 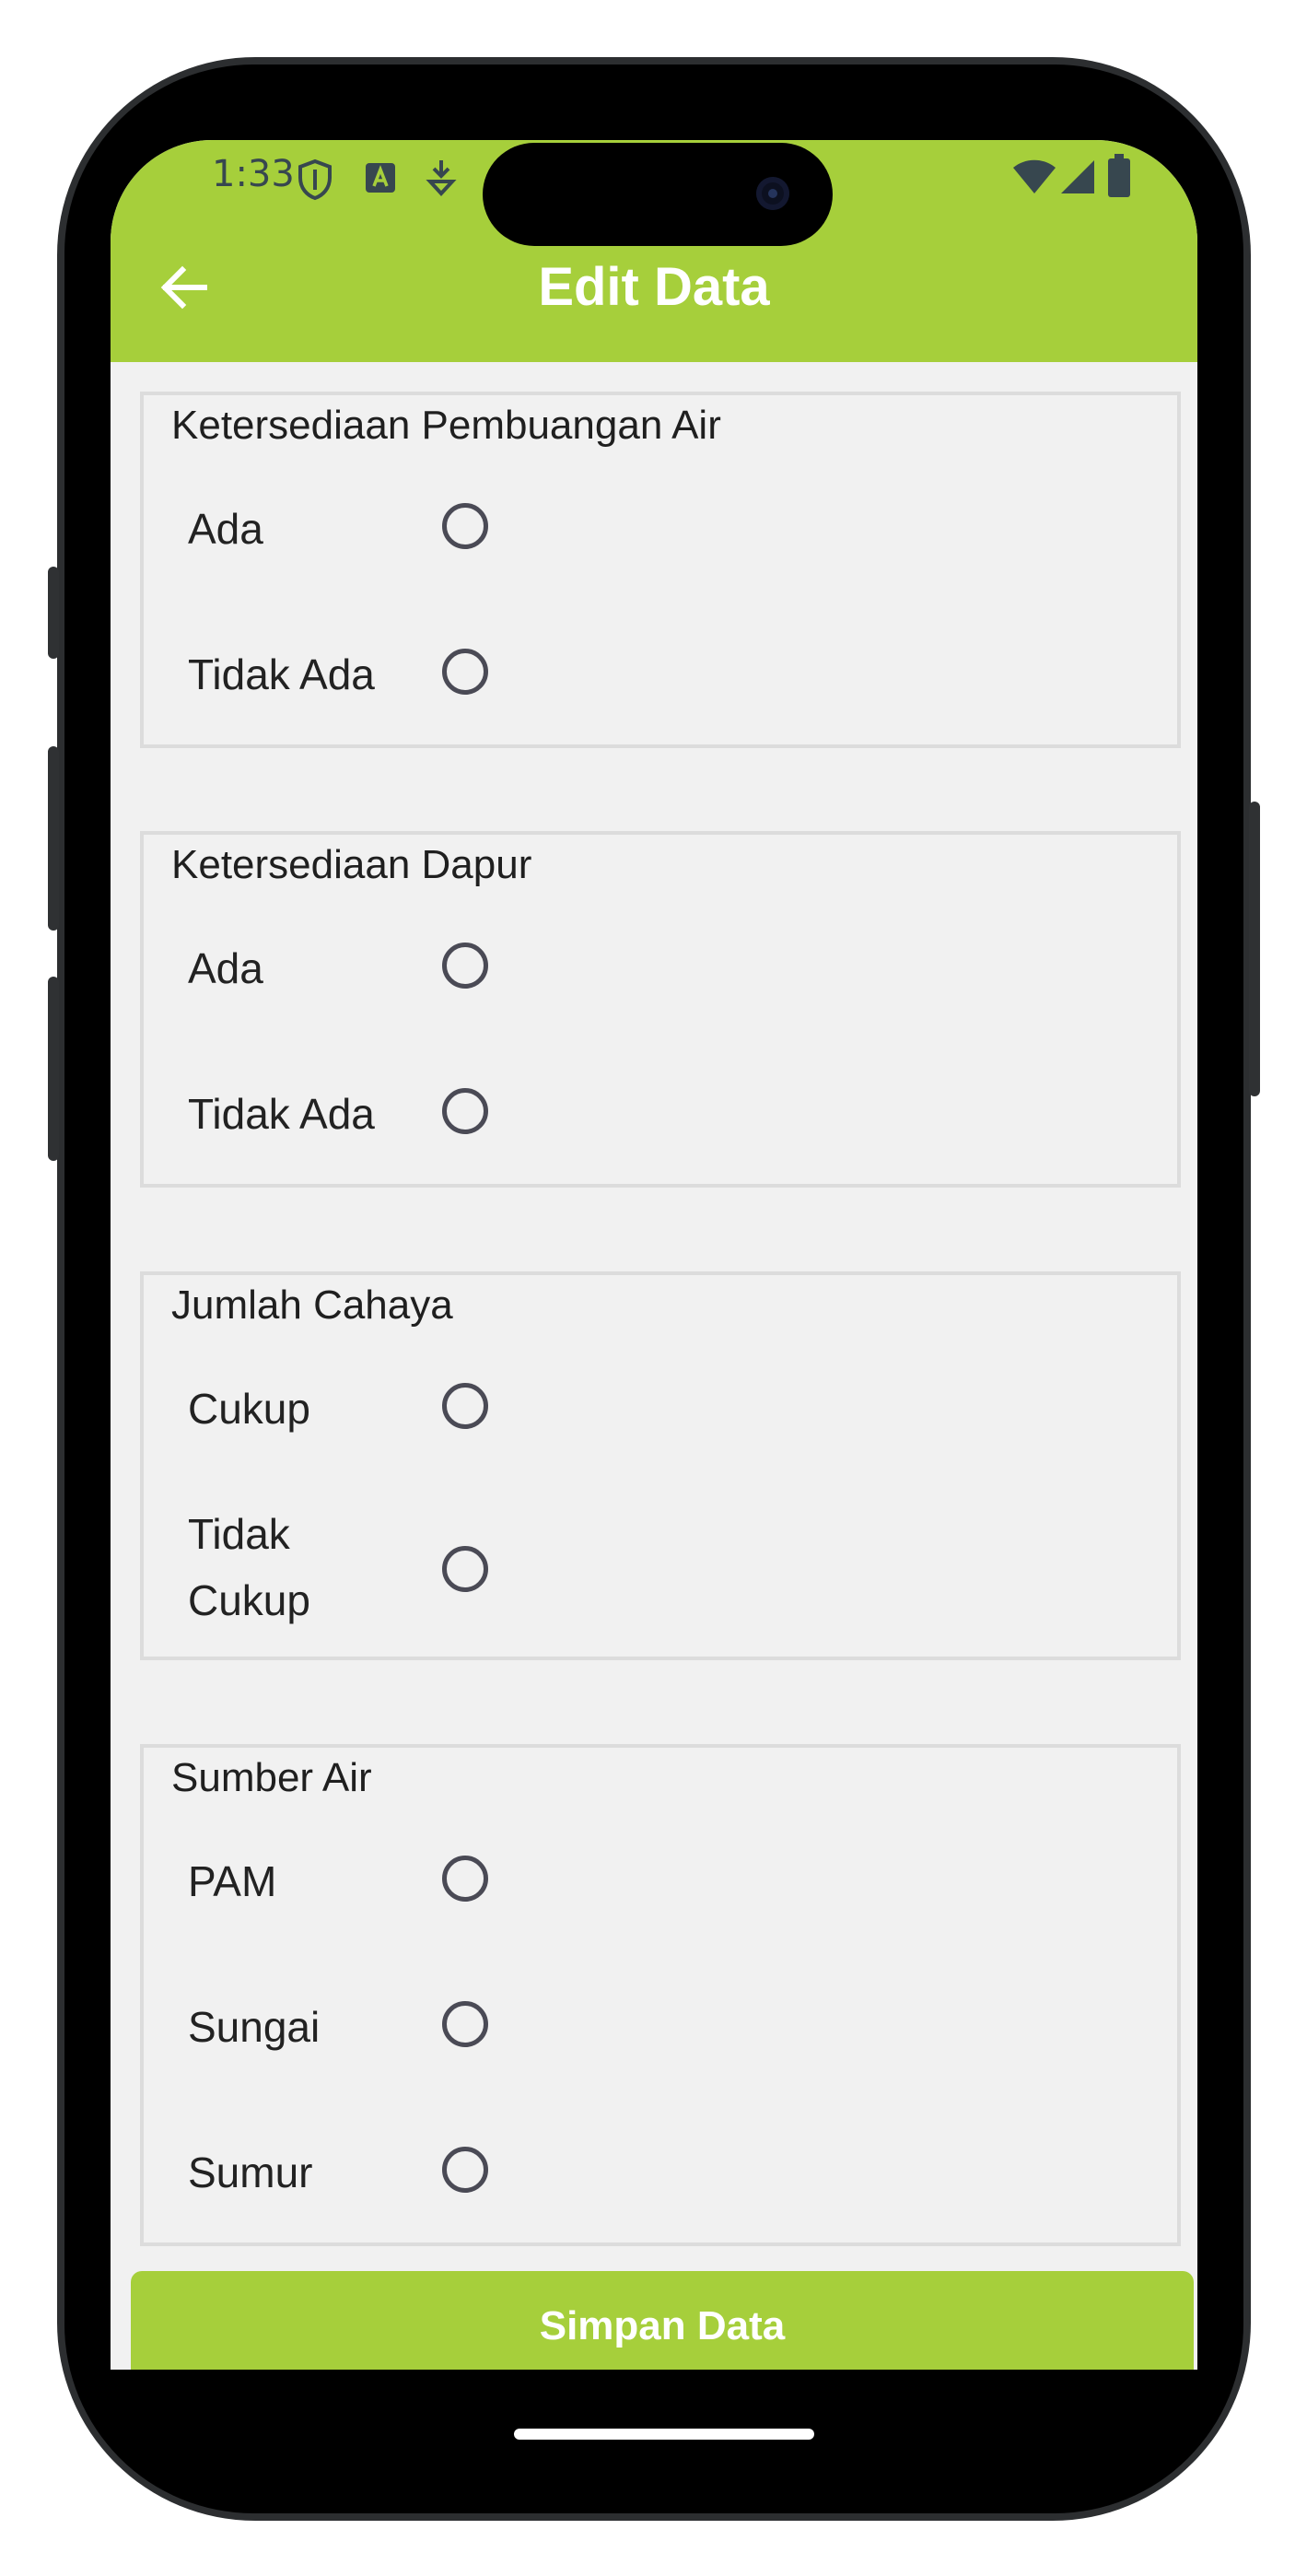 What do you see at coordinates (658, 195) in the screenshot?
I see `dynamic-island` at bounding box center [658, 195].